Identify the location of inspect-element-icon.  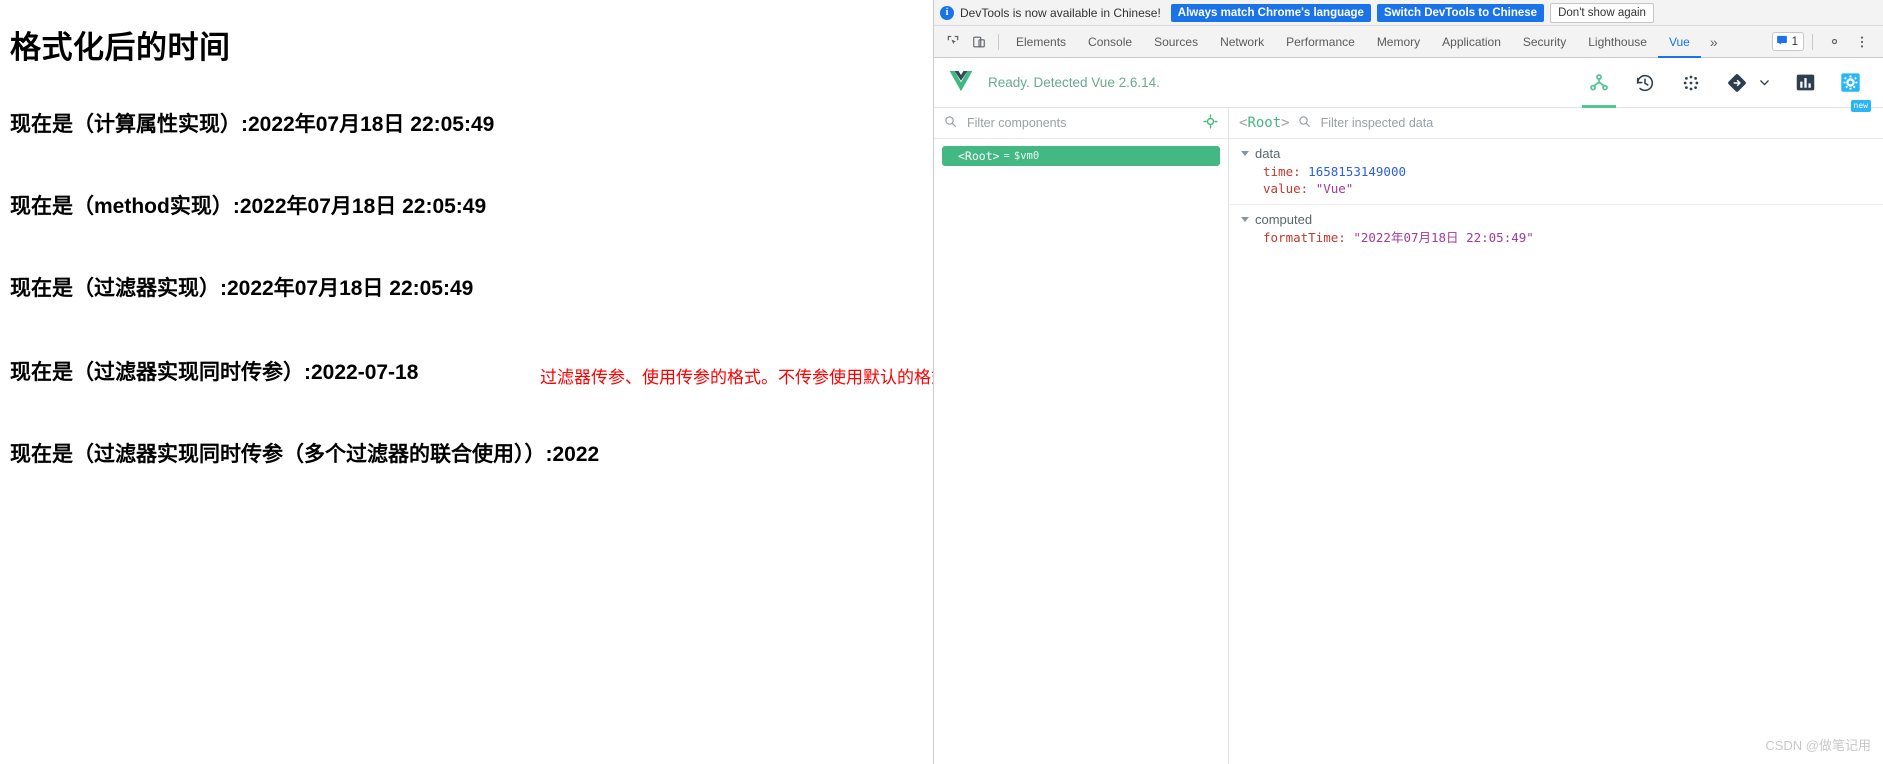
(953, 42).